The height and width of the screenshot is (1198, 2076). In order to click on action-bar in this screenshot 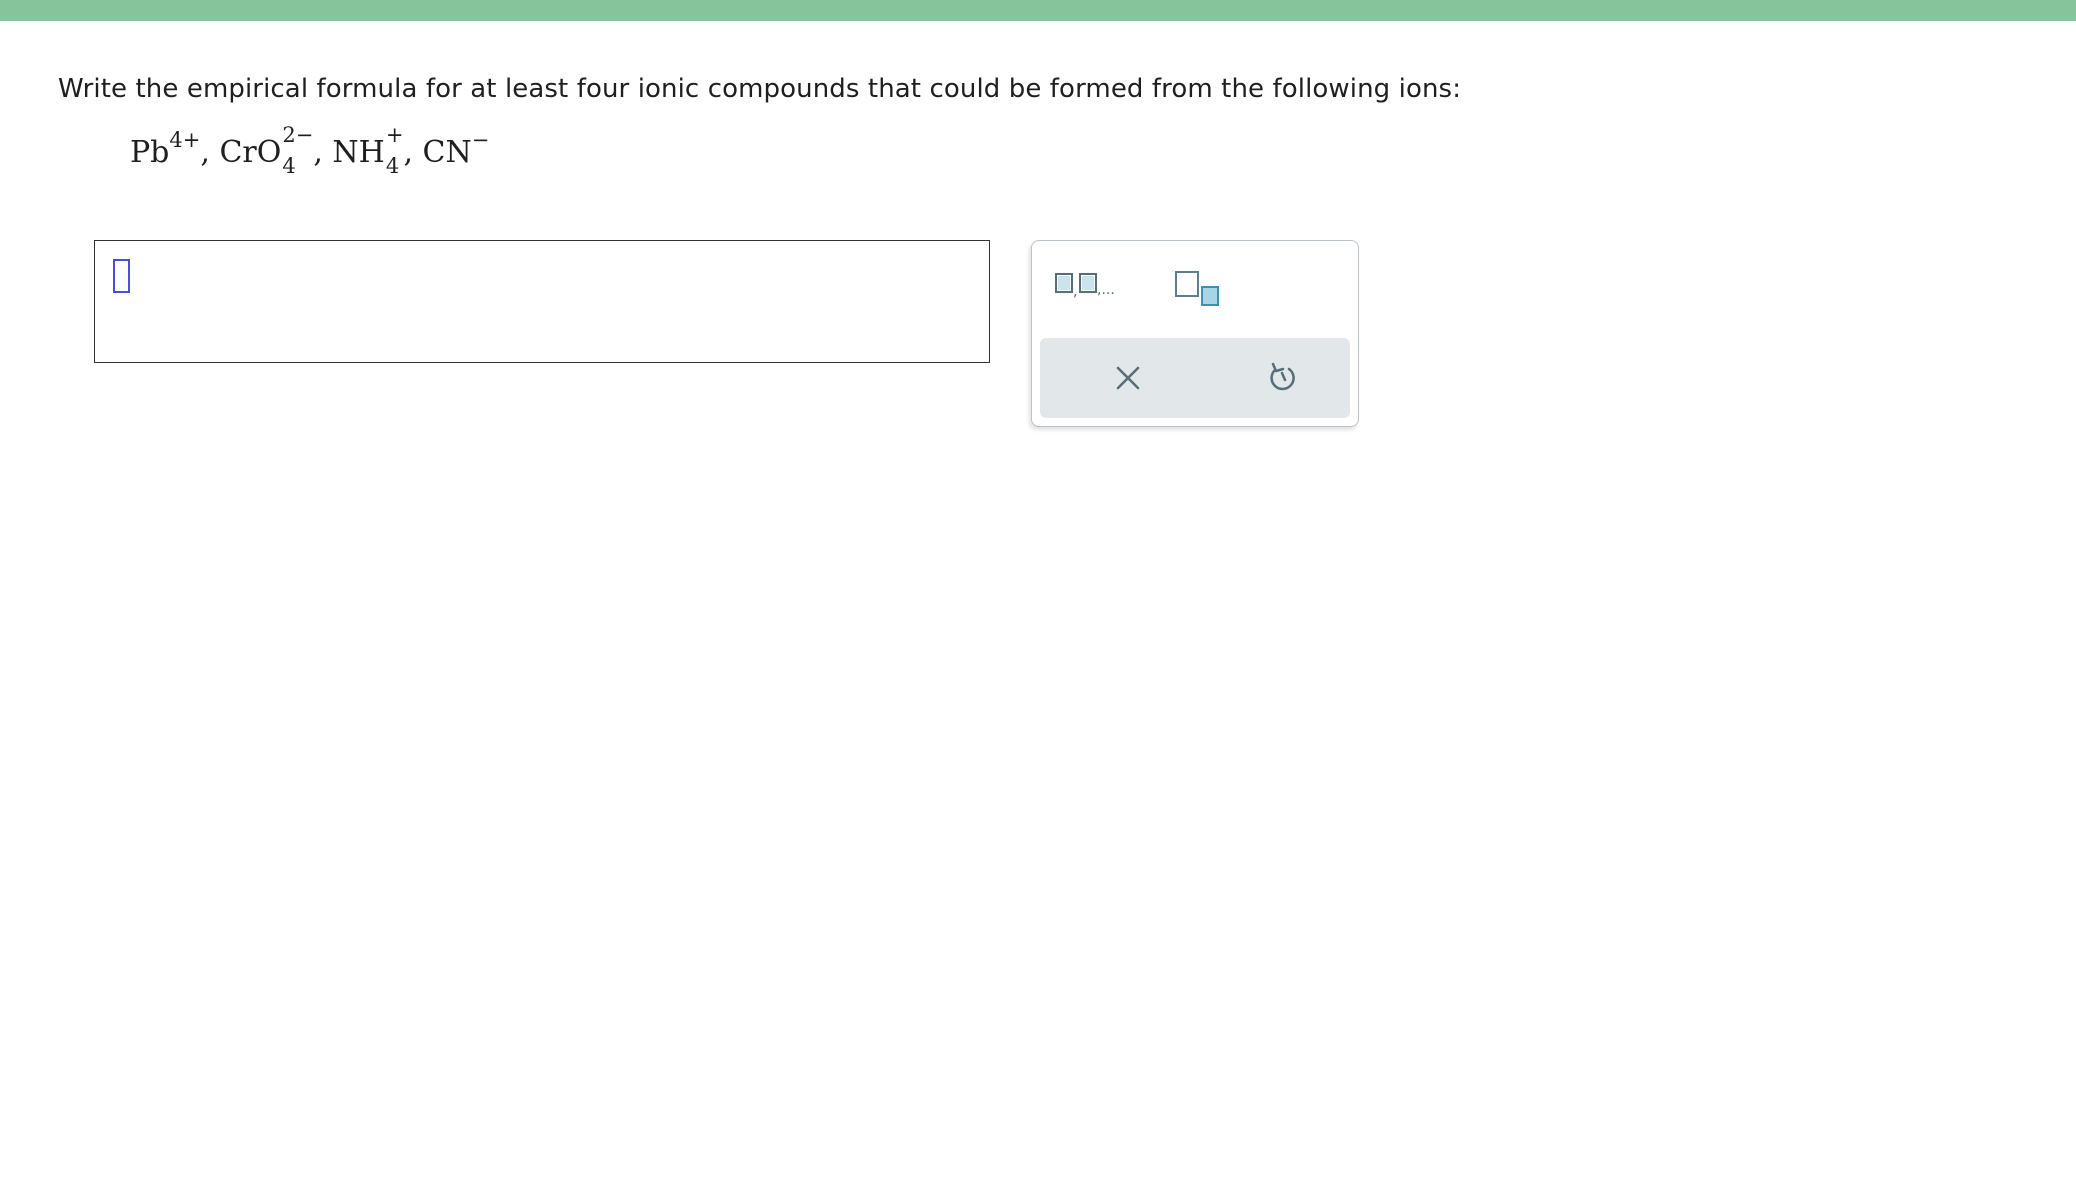, I will do `click(1195, 378)`.